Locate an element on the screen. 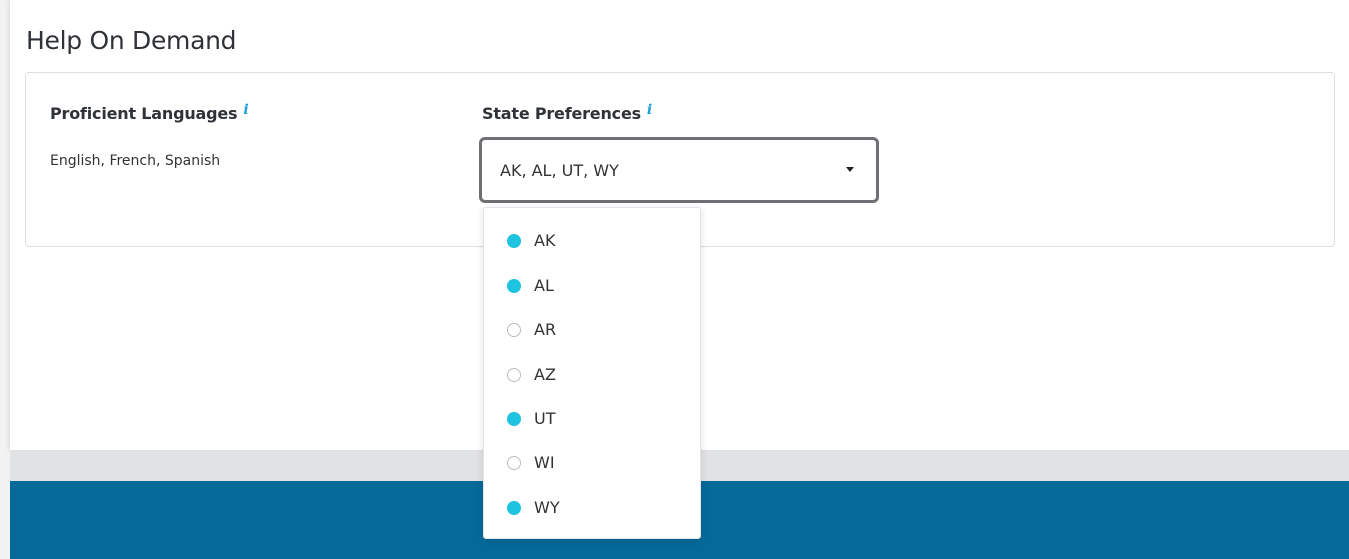  dropdown-option-ak: AK is located at coordinates (592, 242).